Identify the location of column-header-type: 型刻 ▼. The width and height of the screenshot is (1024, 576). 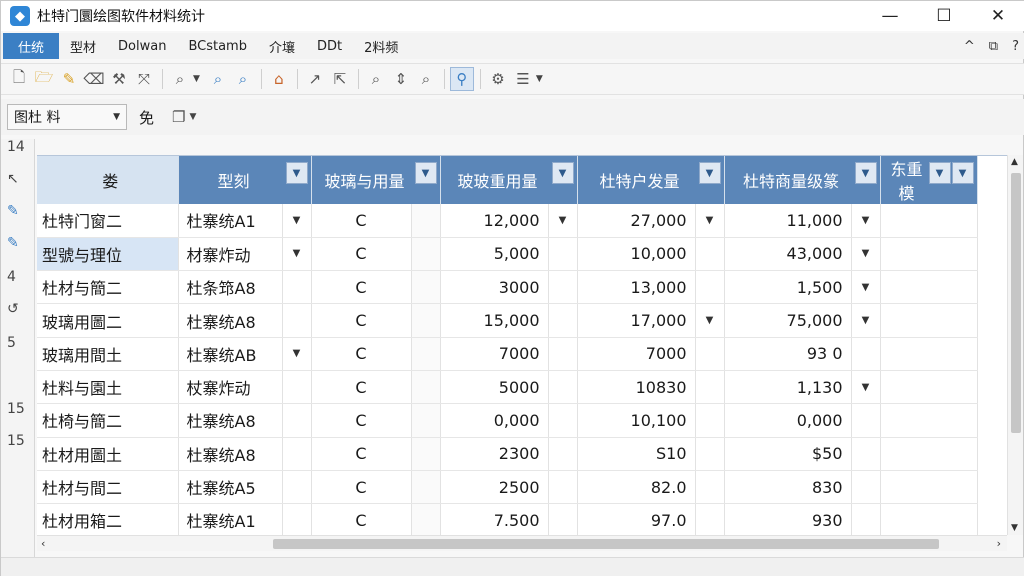
(245, 180).